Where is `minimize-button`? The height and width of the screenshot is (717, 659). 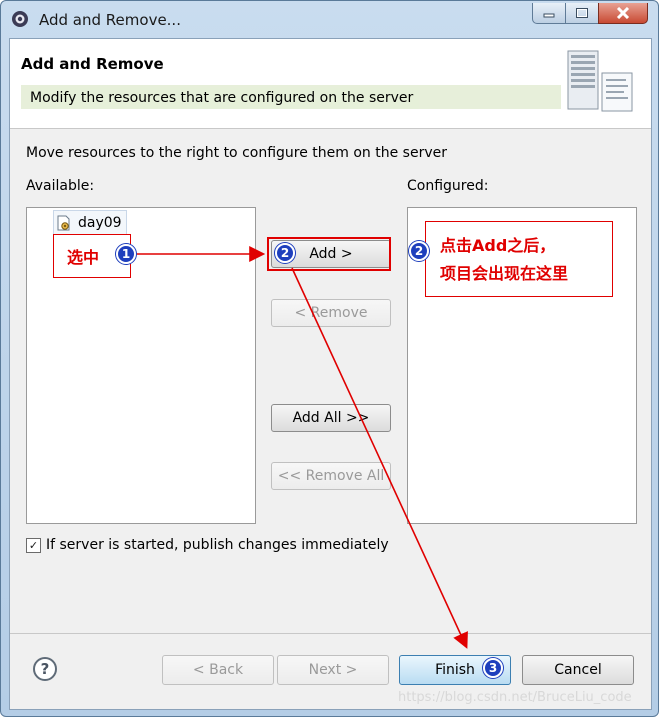 minimize-button is located at coordinates (549, 13).